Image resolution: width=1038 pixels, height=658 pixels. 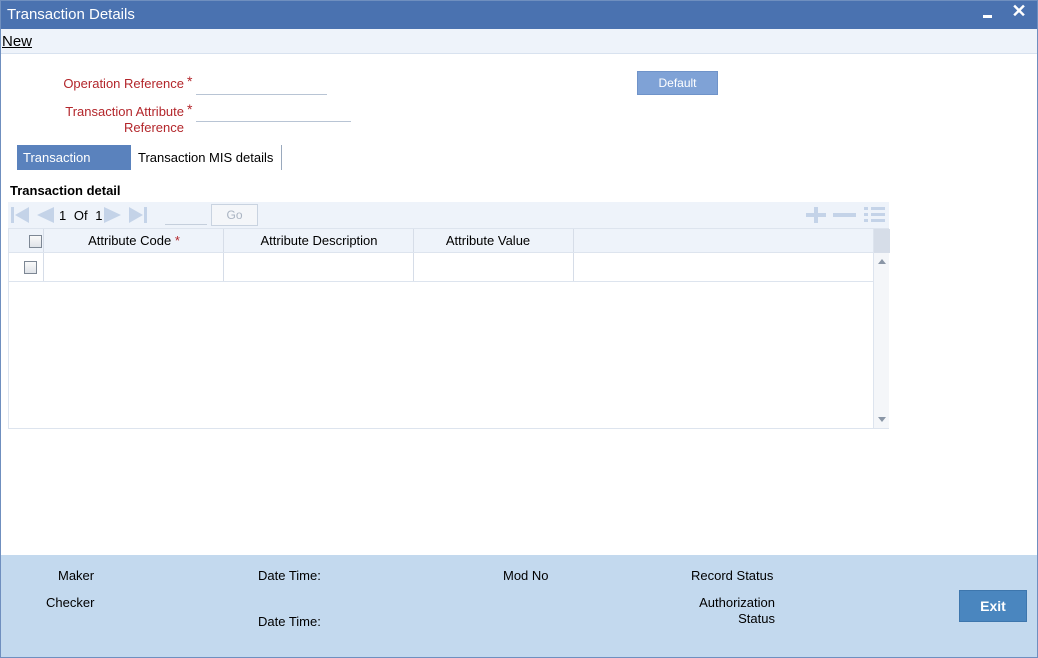 I want to click on delete-row-icon, so click(x=844, y=215).